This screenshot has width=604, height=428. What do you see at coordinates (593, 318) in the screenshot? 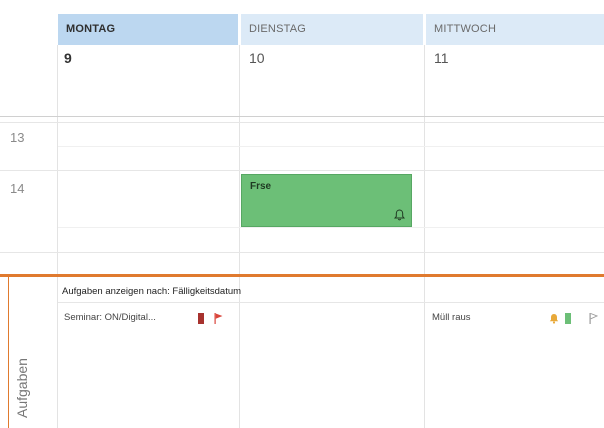
I see `flag-outline-icon` at bounding box center [593, 318].